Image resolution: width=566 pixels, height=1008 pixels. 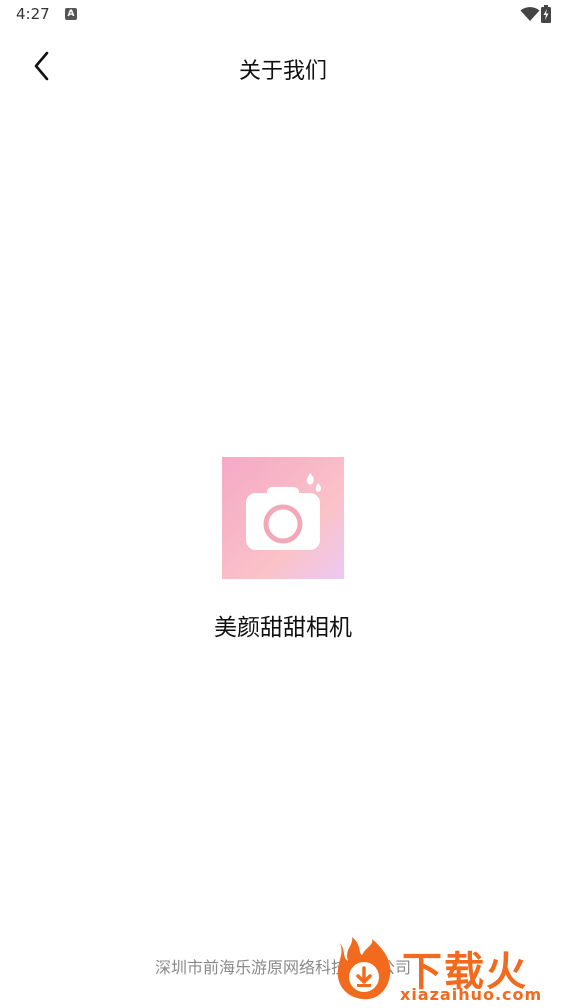 I want to click on status-time: 4:27, so click(x=33, y=14).